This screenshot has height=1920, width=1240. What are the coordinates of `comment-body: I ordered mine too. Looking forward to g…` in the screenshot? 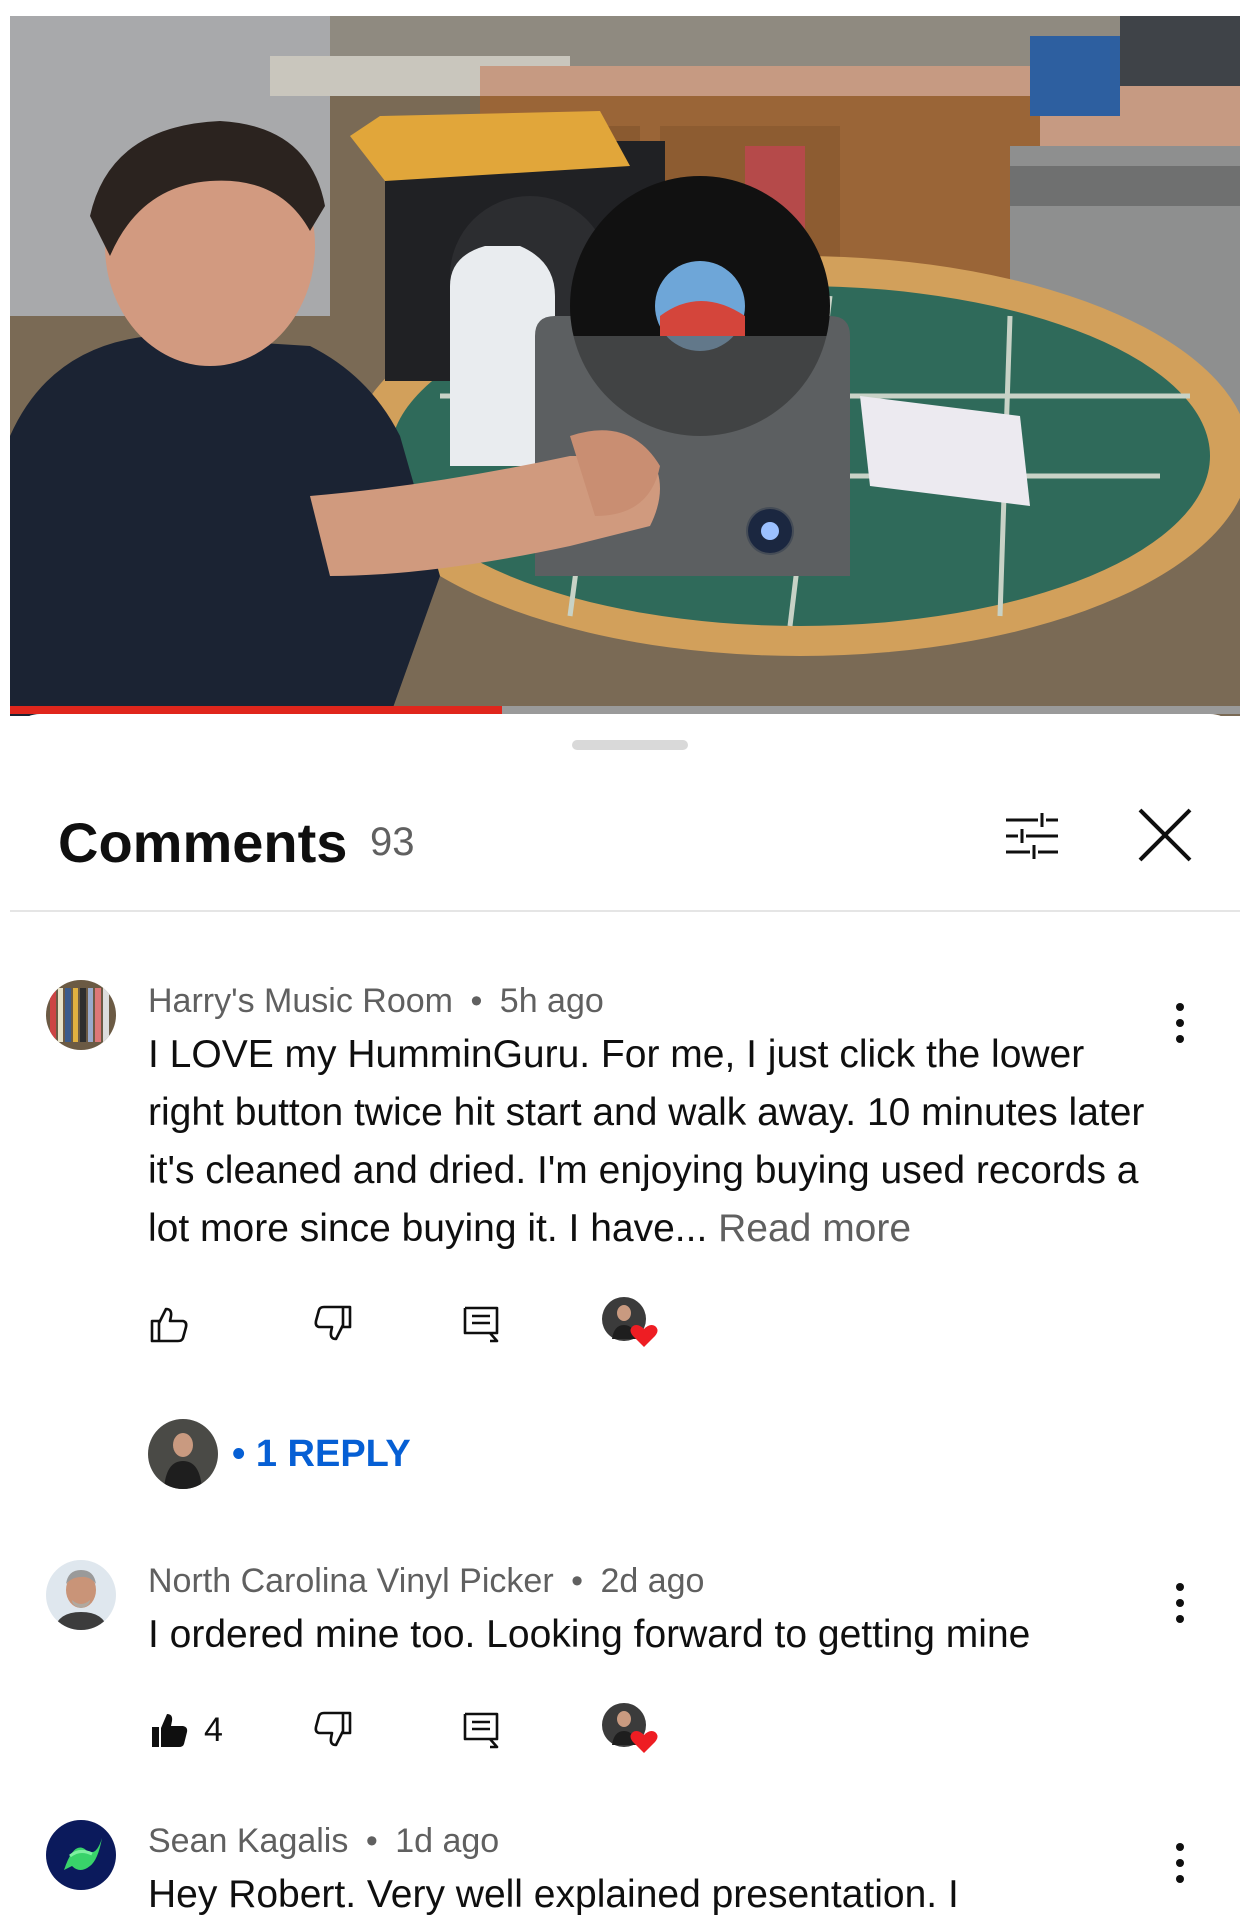 It's located at (658, 1635).